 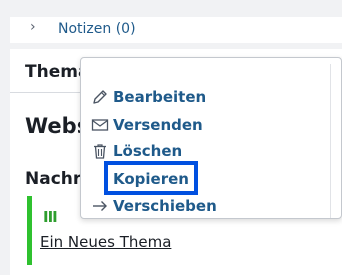 I want to click on menu-item-send: Versenden, so click(x=147, y=125).